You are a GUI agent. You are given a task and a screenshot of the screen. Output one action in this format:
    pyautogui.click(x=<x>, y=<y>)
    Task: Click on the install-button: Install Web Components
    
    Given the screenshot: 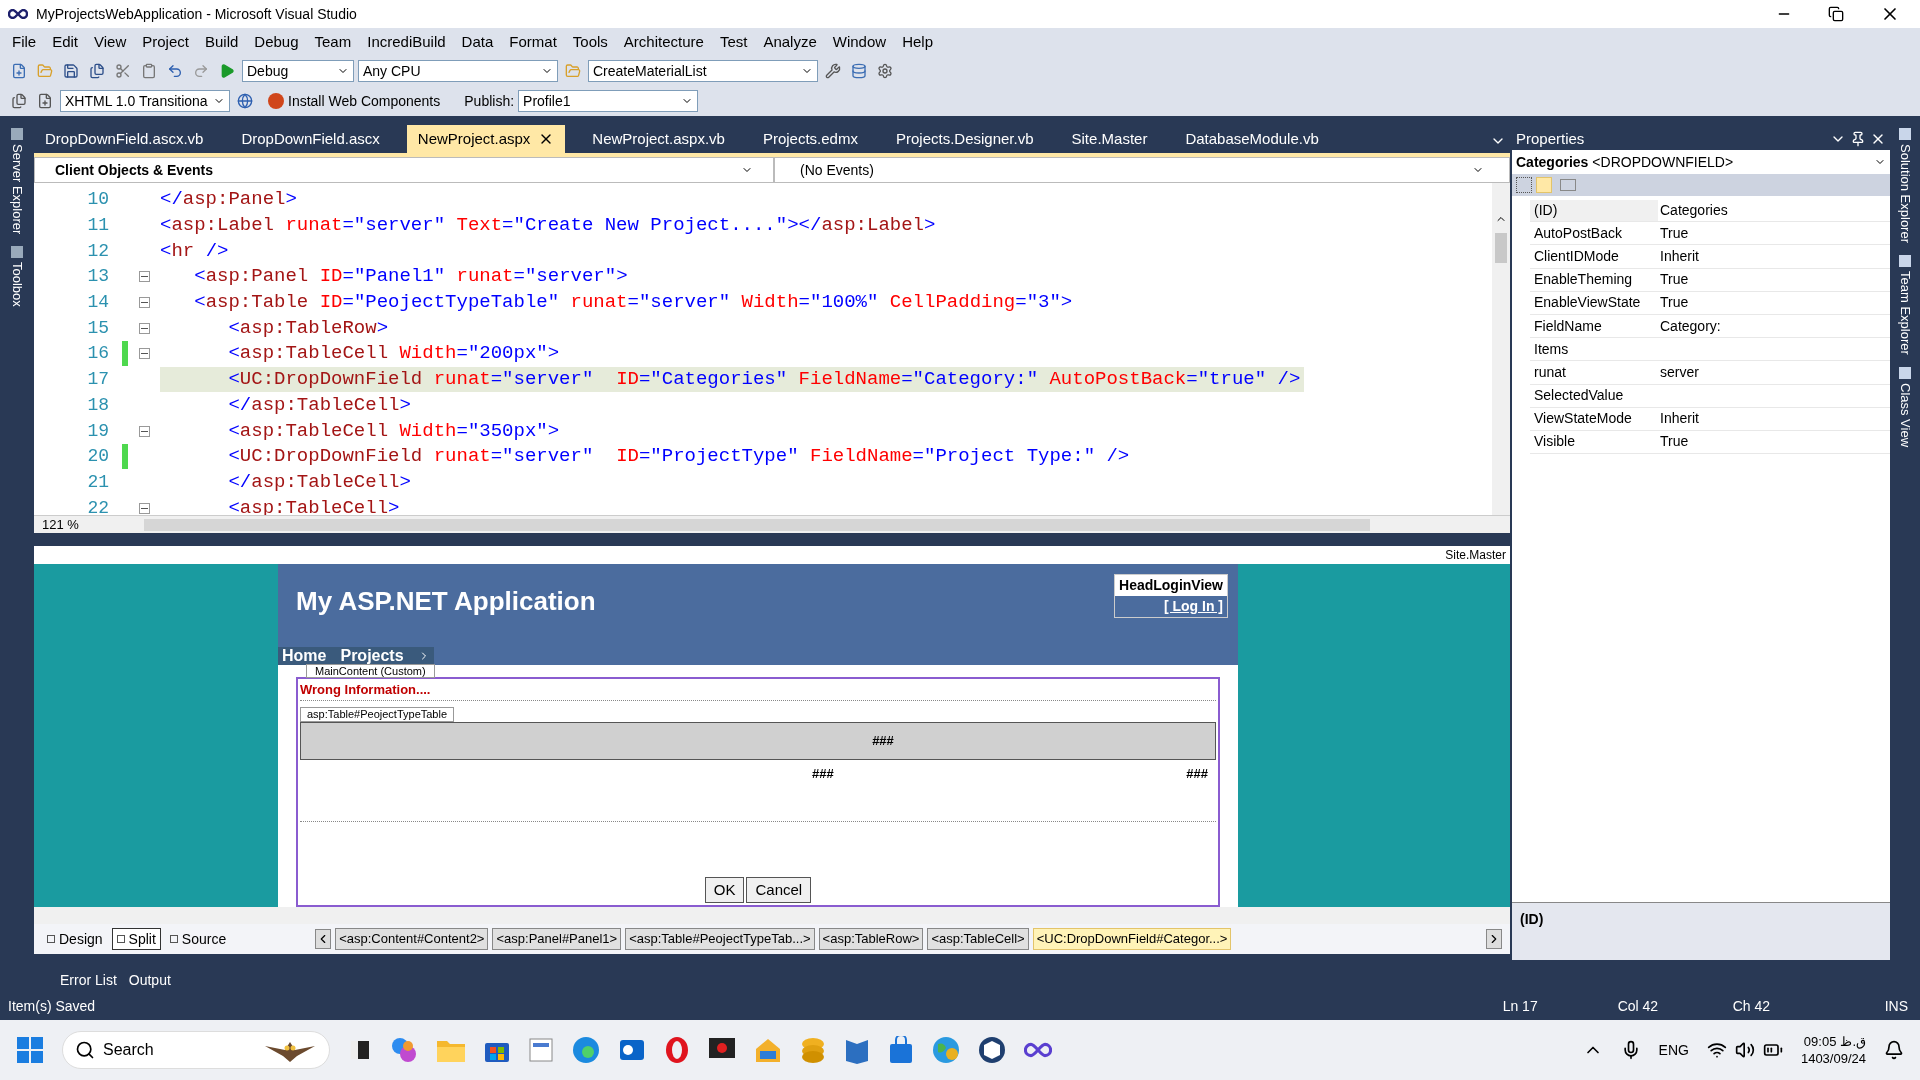 What is the action you would take?
    pyautogui.click(x=354, y=101)
    